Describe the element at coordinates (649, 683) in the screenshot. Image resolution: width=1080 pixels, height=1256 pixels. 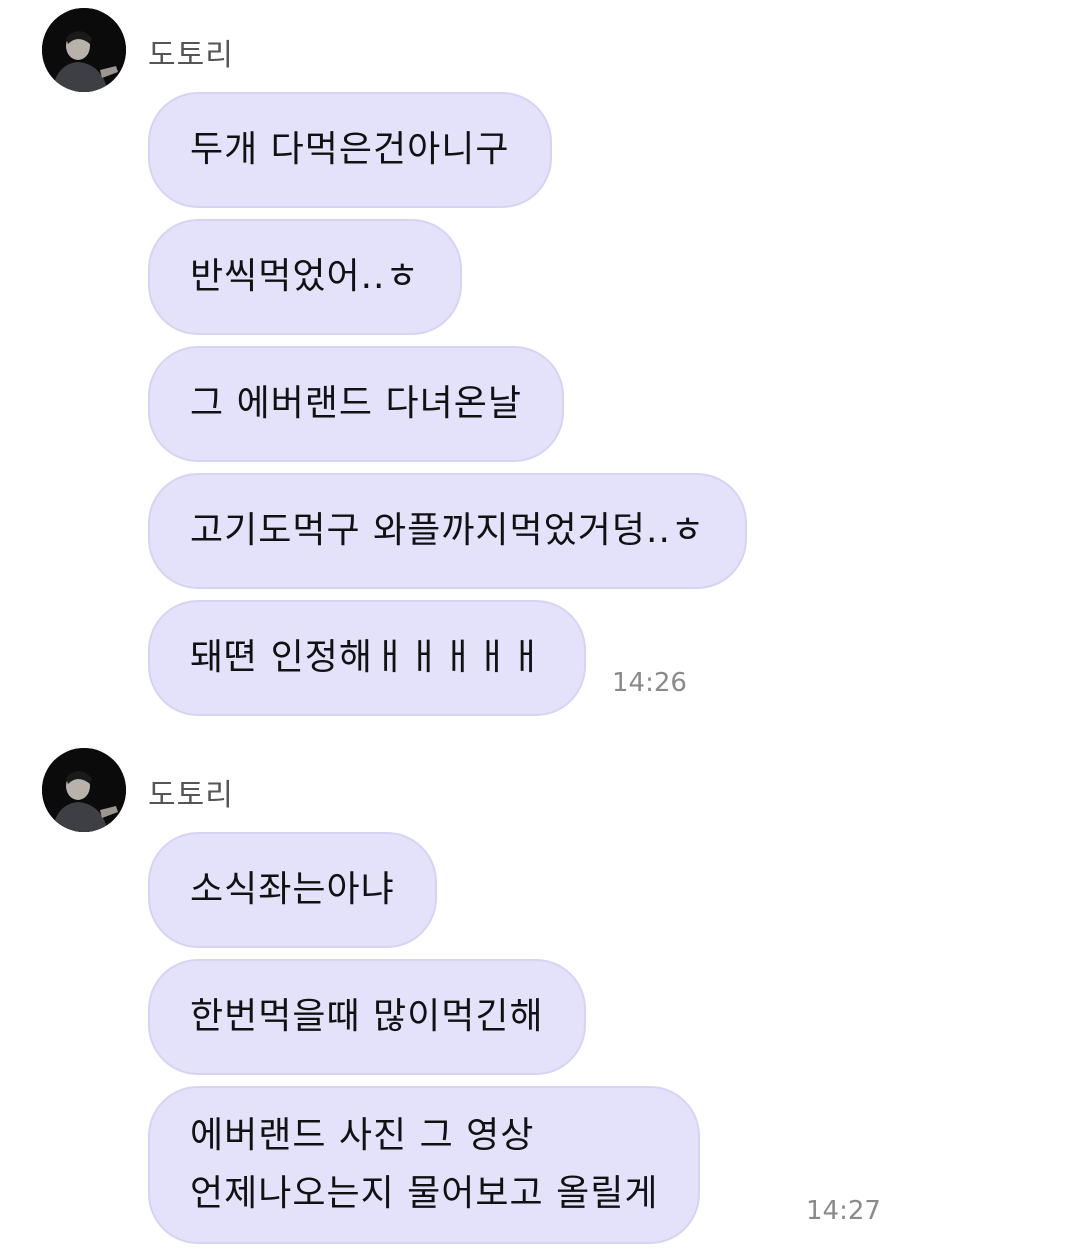
I see `message-timestamp: 14:26` at that location.